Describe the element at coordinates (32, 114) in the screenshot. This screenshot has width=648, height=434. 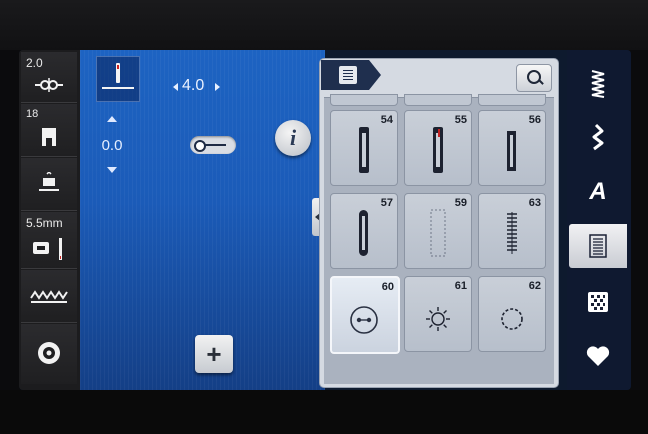
I see `presser-foot-number: 18` at that location.